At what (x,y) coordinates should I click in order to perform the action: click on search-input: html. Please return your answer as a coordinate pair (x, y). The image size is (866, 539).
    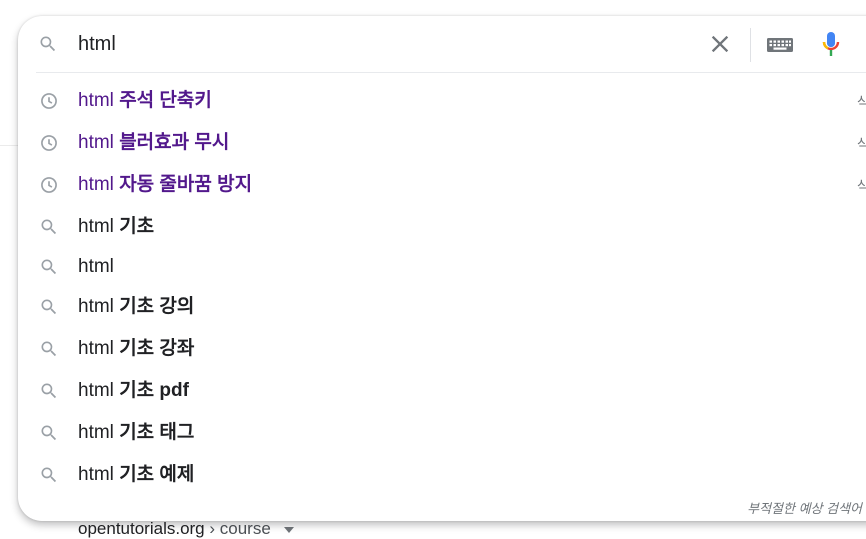
    Looking at the image, I should click on (97, 44).